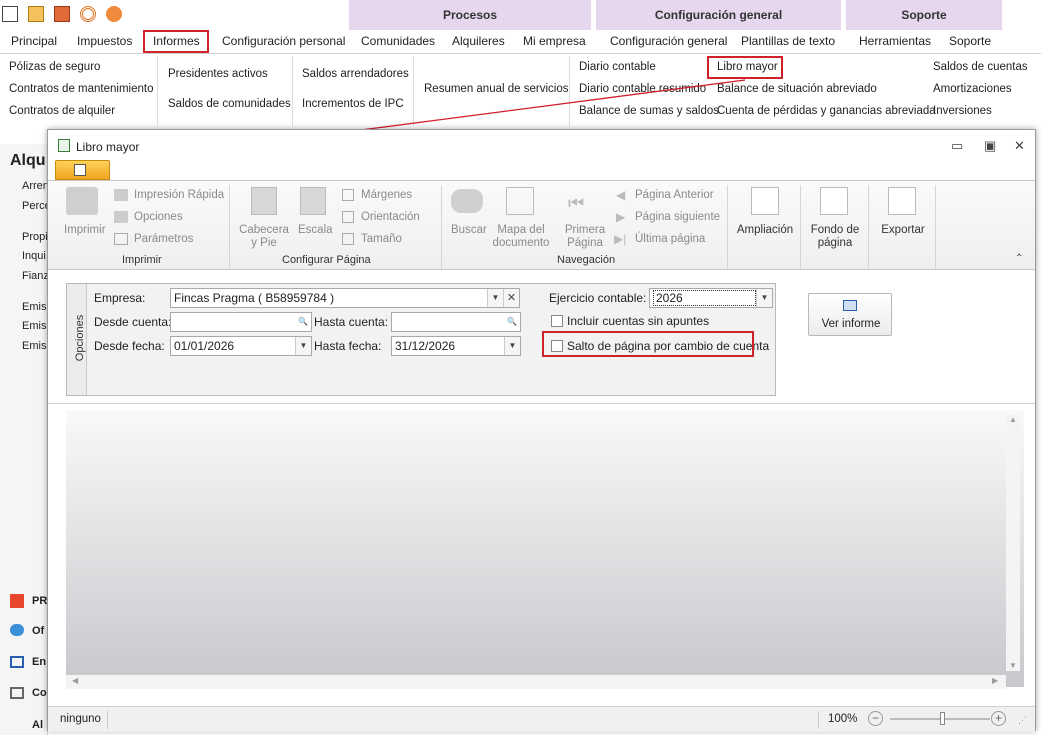 The width and height of the screenshot is (1041, 735). Describe the element at coordinates (1019, 146) in the screenshot. I see `close-icon: ✕` at that location.